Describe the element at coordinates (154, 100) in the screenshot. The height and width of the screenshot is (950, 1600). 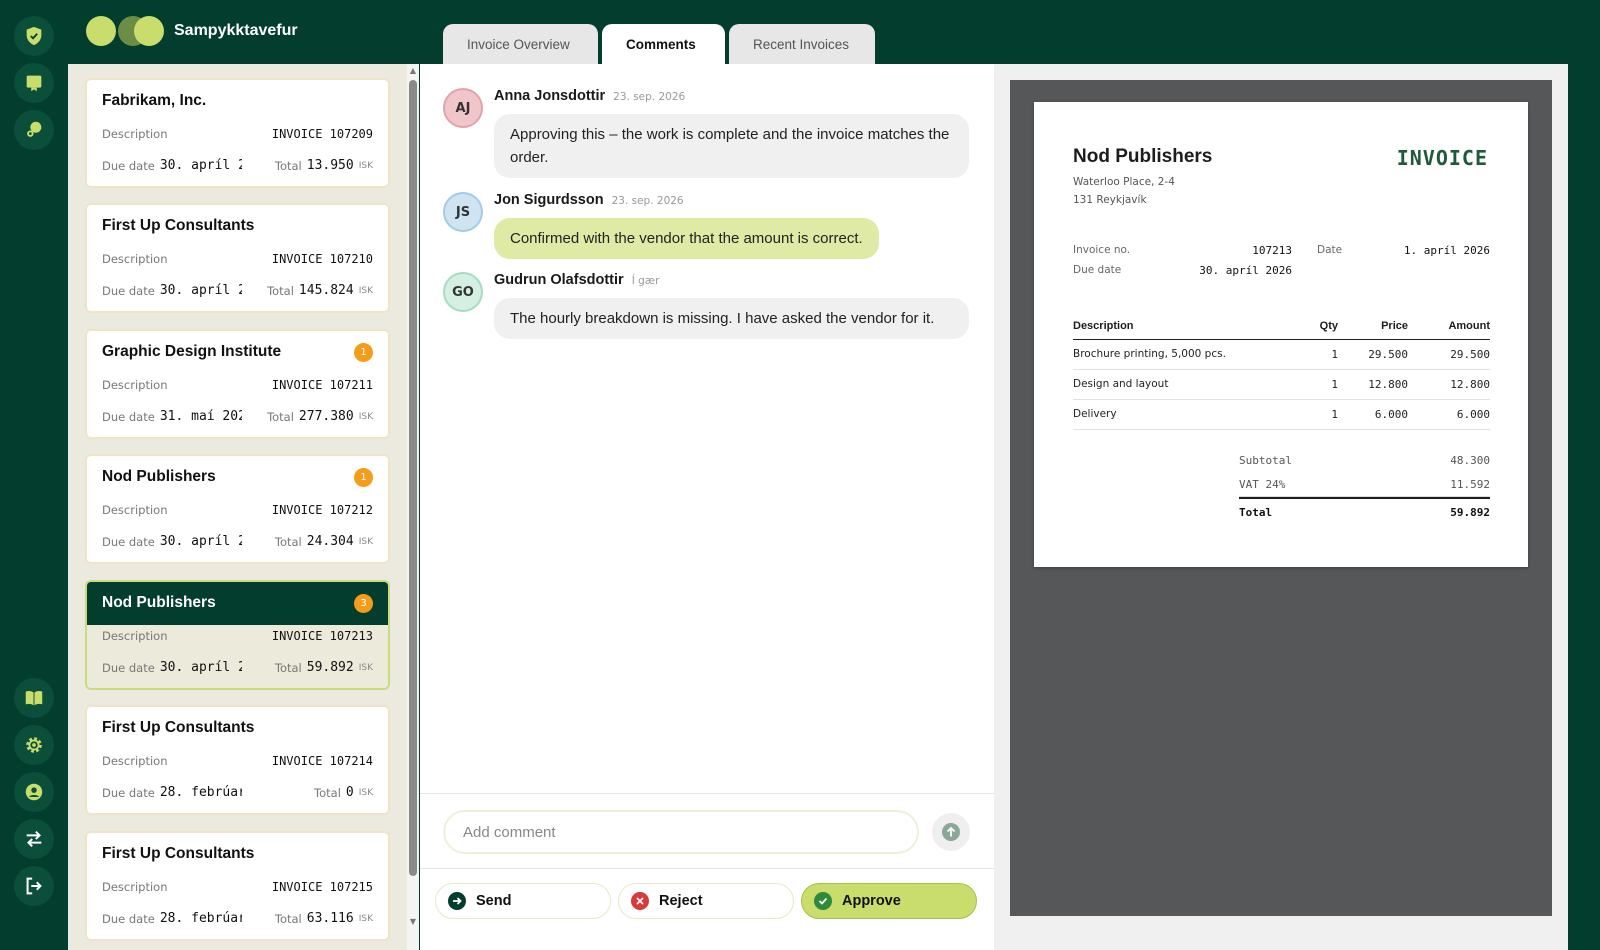
I see `vendor-name: Fabrikam, Inc.` at that location.